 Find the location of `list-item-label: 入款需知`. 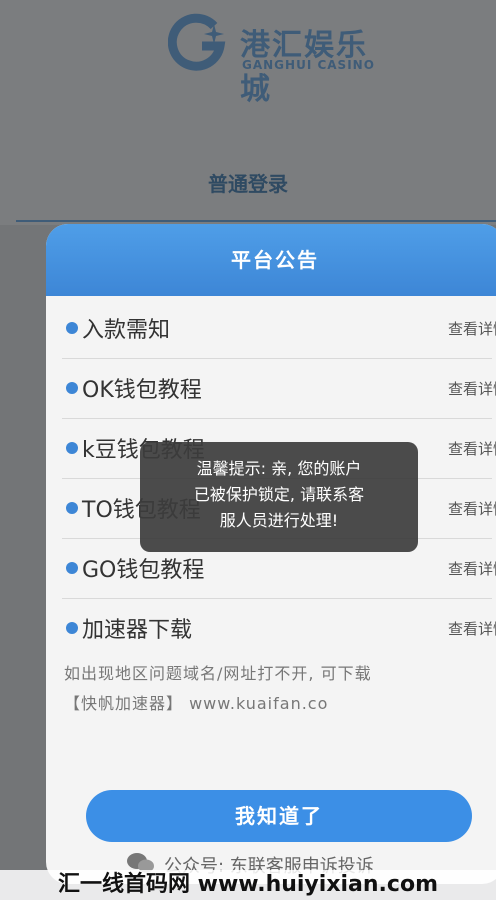

list-item-label: 入款需知 is located at coordinates (126, 330).